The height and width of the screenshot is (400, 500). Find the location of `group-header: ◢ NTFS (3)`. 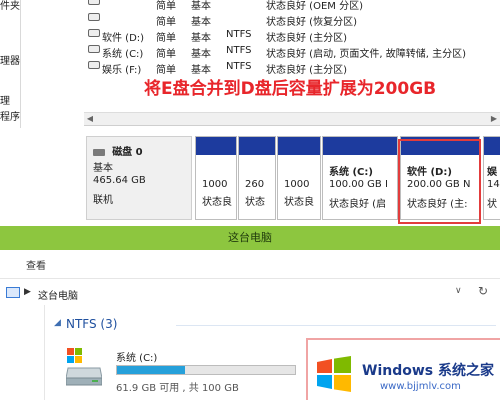

group-header: ◢ NTFS (3) is located at coordinates (273, 325).